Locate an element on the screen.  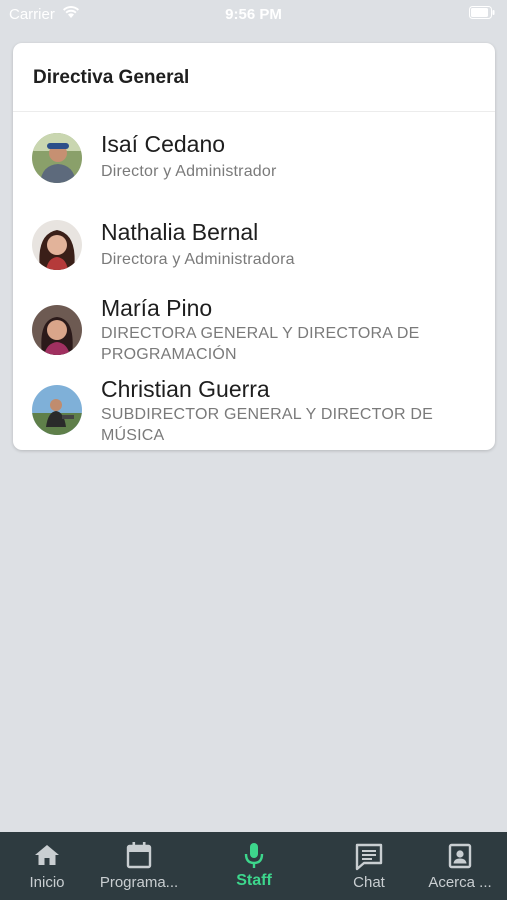
tab-chat: Chat is located at coordinates (369, 866).